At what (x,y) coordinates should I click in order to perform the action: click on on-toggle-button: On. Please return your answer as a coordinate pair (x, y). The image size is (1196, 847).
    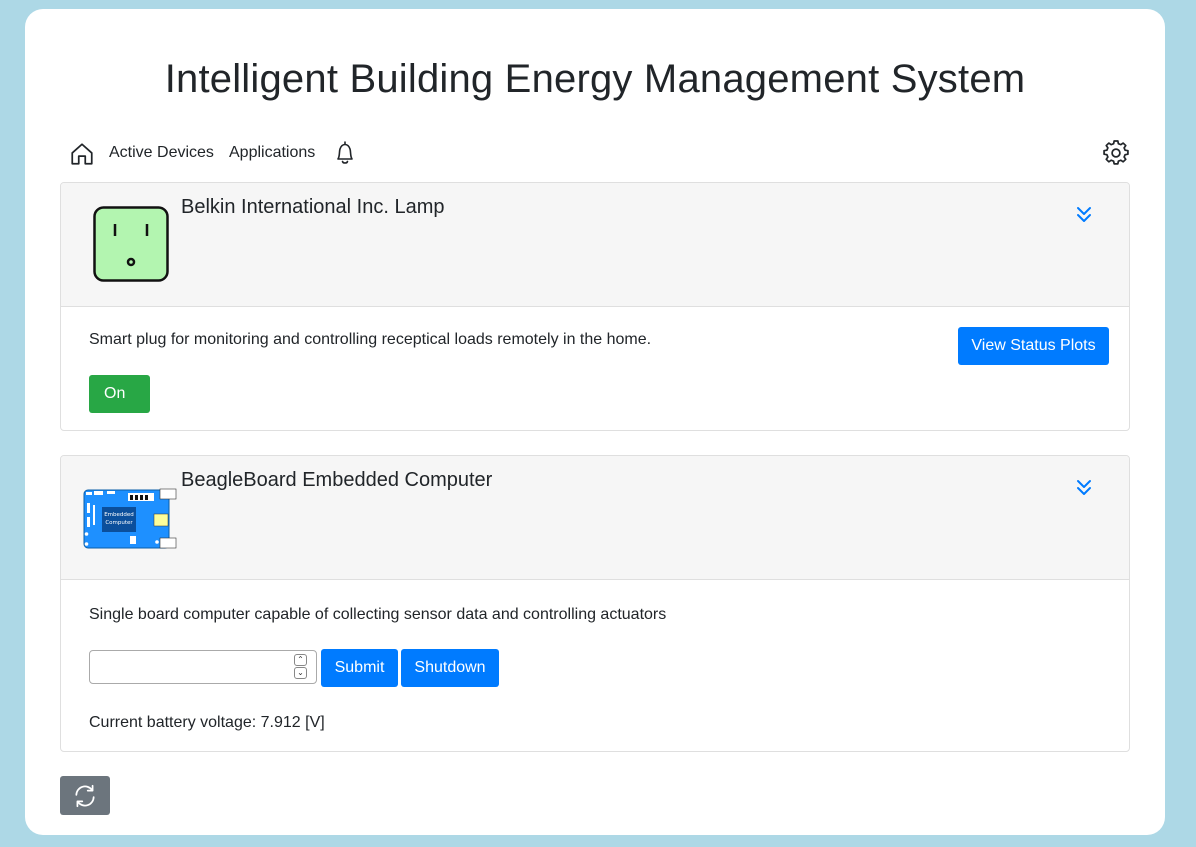
    Looking at the image, I should click on (119, 394).